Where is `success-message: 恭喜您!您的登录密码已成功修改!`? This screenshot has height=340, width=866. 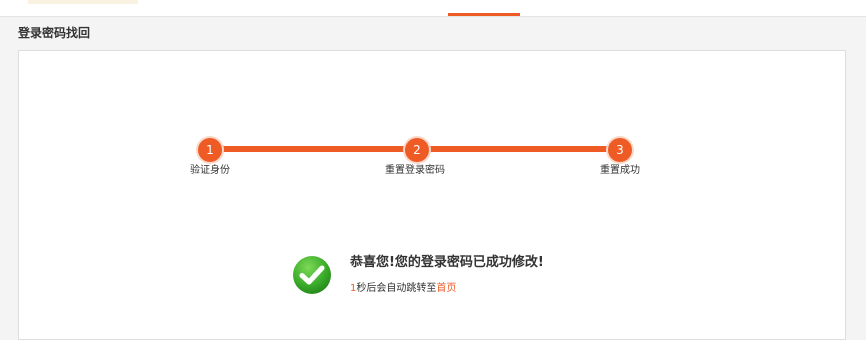 success-message: 恭喜您!您的登录密码已成功修改! is located at coordinates (447, 262).